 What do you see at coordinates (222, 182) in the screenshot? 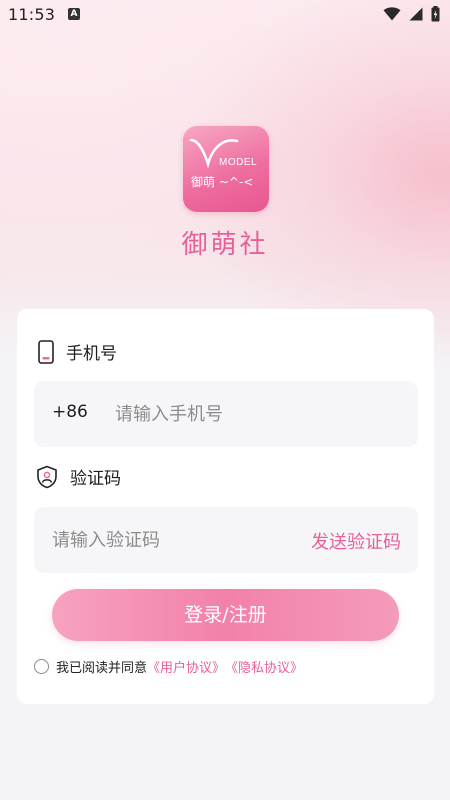
I see `logo-sub-text: 御萌 ~^-<` at bounding box center [222, 182].